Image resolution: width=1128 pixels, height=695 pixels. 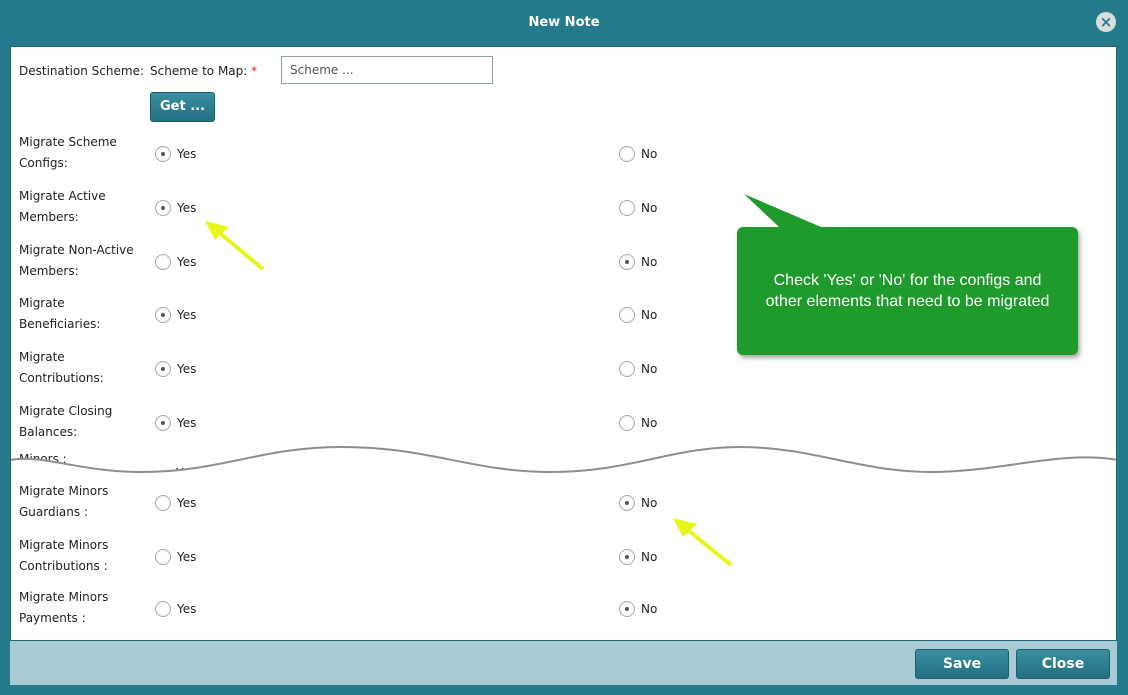 I want to click on option-label-line2: Configs:, so click(x=43, y=163).